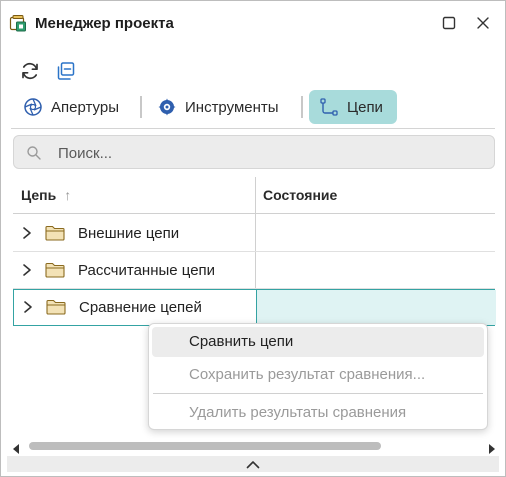  Describe the element at coordinates (39, 195) in the screenshot. I see `column-header-net-label: Цепь` at that location.